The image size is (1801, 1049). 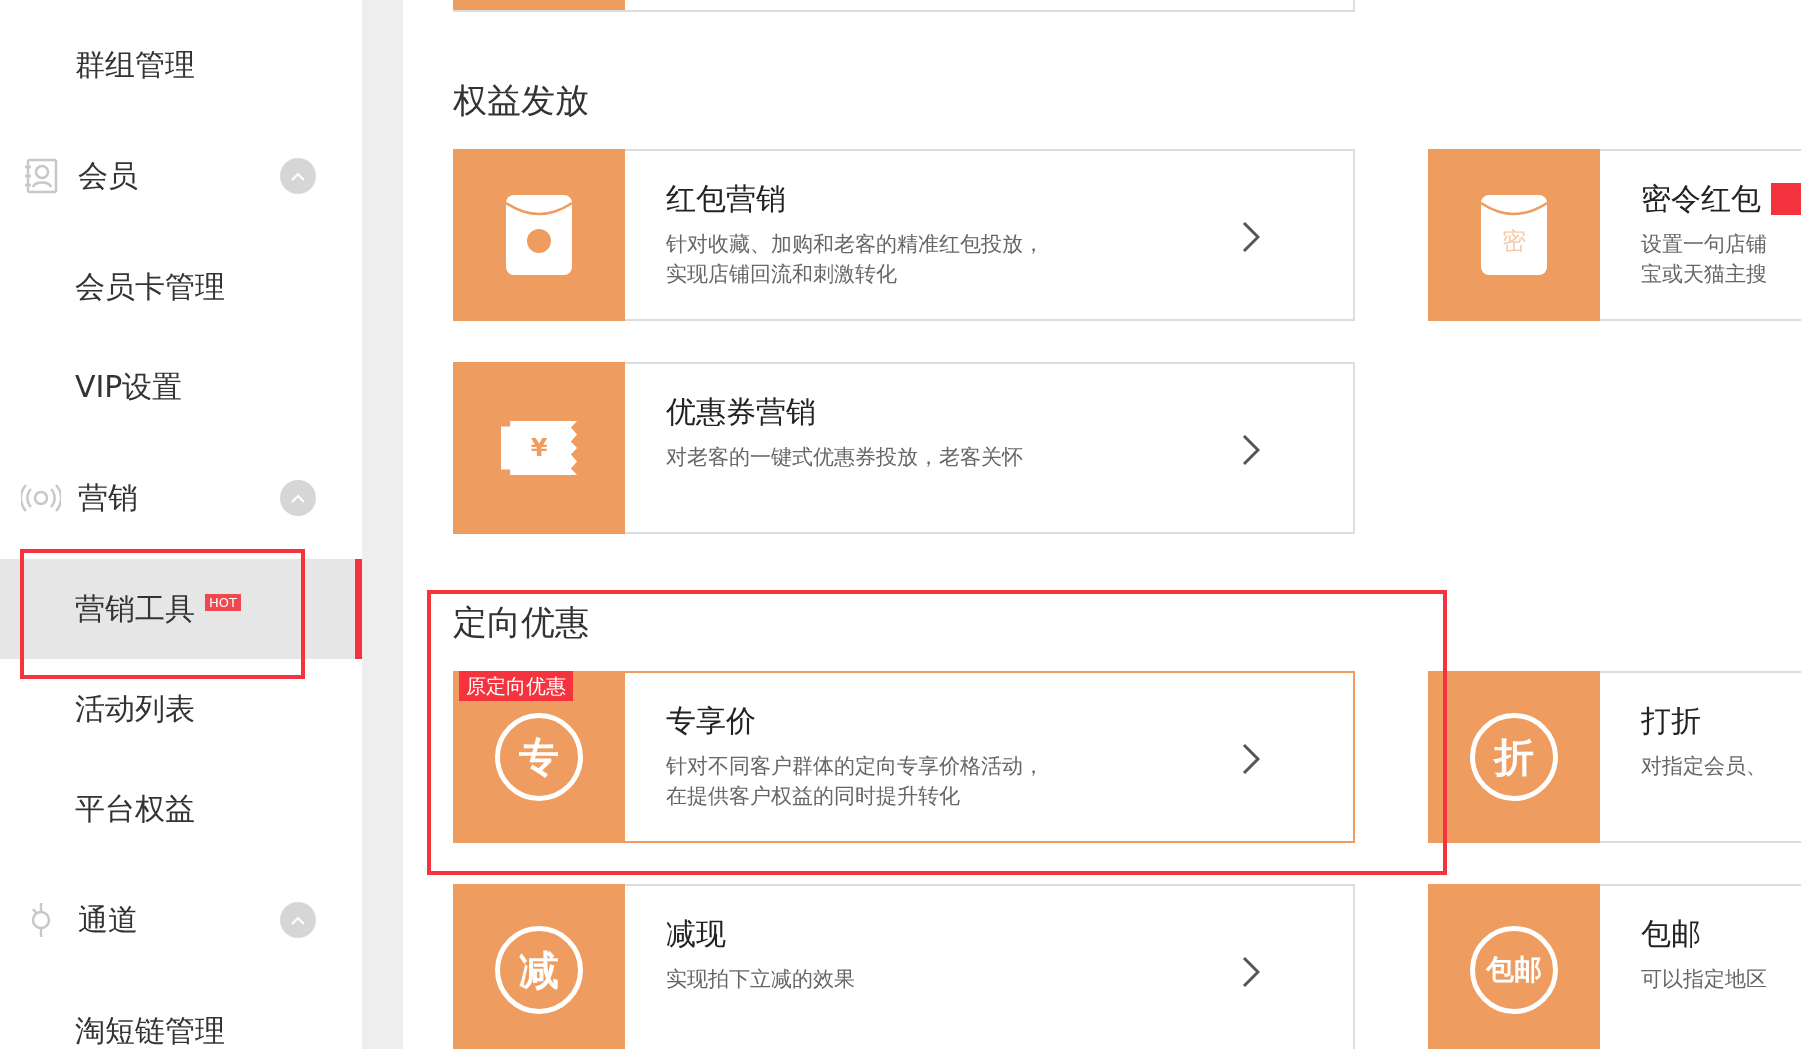 What do you see at coordinates (741, 412) in the screenshot?
I see `card-title: 优惠券营销` at bounding box center [741, 412].